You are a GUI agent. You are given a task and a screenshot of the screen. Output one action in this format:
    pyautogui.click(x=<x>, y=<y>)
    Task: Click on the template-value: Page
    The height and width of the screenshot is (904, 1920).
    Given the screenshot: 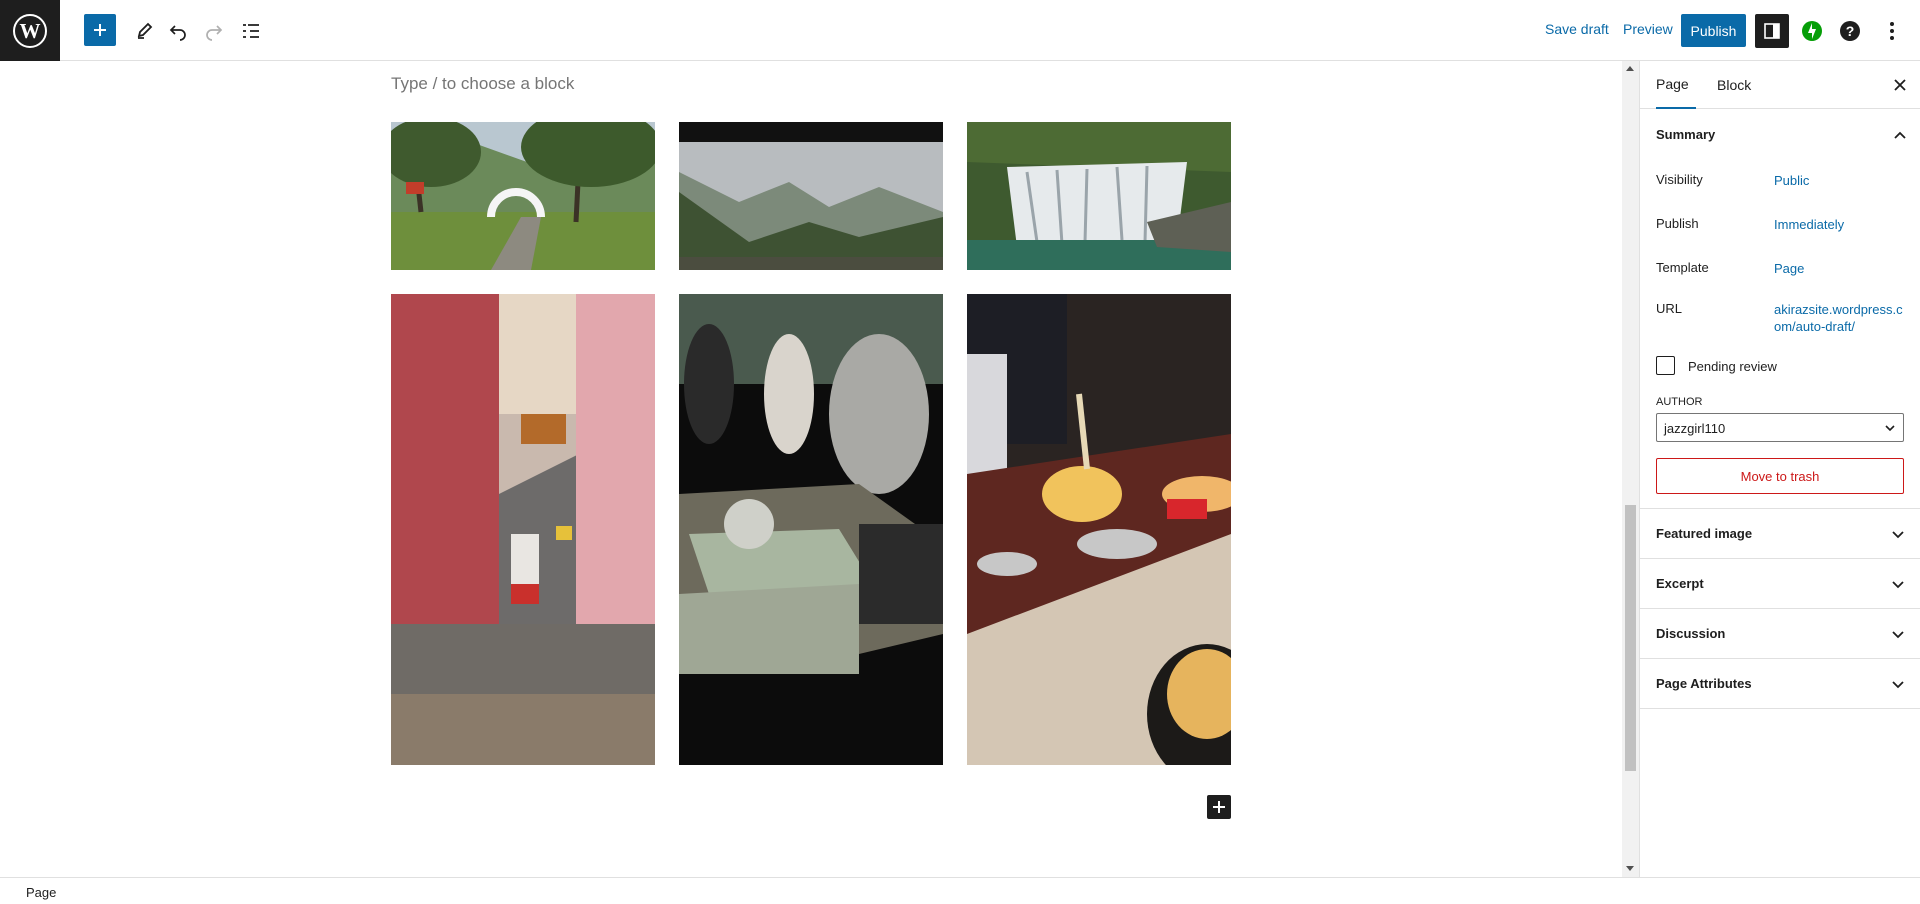 What is the action you would take?
    pyautogui.click(x=1789, y=268)
    